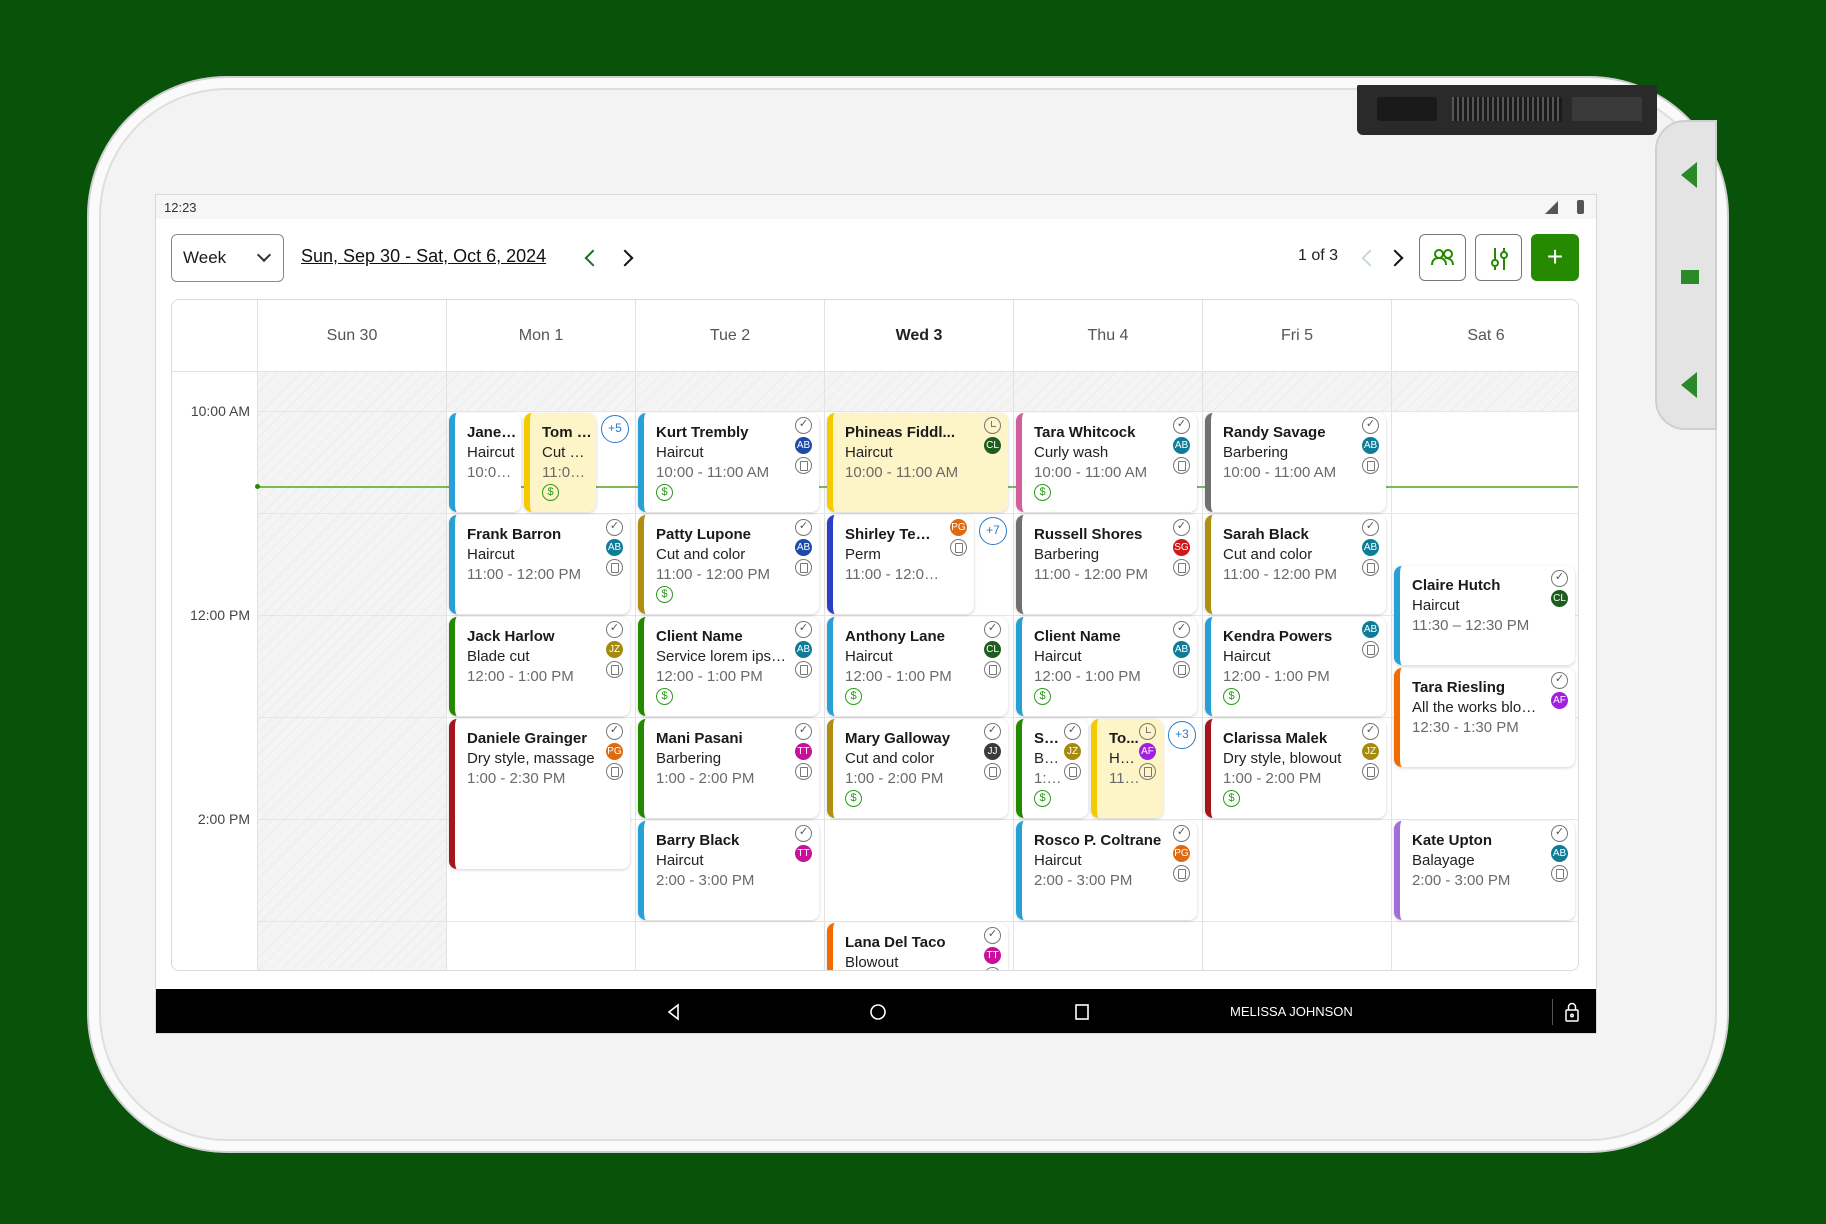 The image size is (1826, 1224). I want to click on day-header: Fri 5, so click(1296, 336).